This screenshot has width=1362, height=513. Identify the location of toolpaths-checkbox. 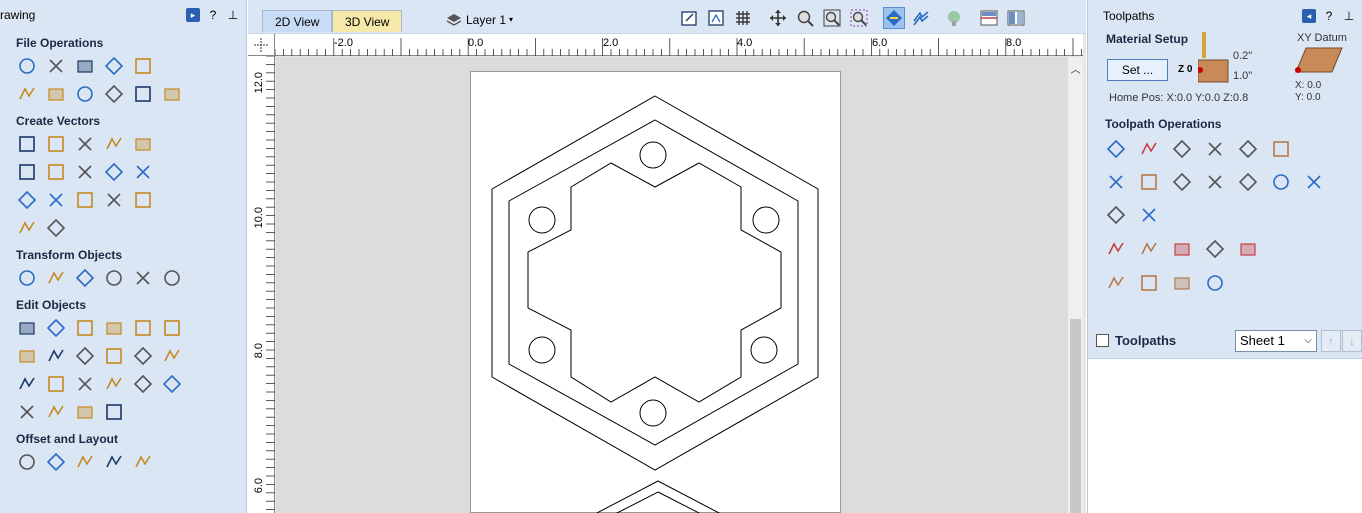
(1102, 340).